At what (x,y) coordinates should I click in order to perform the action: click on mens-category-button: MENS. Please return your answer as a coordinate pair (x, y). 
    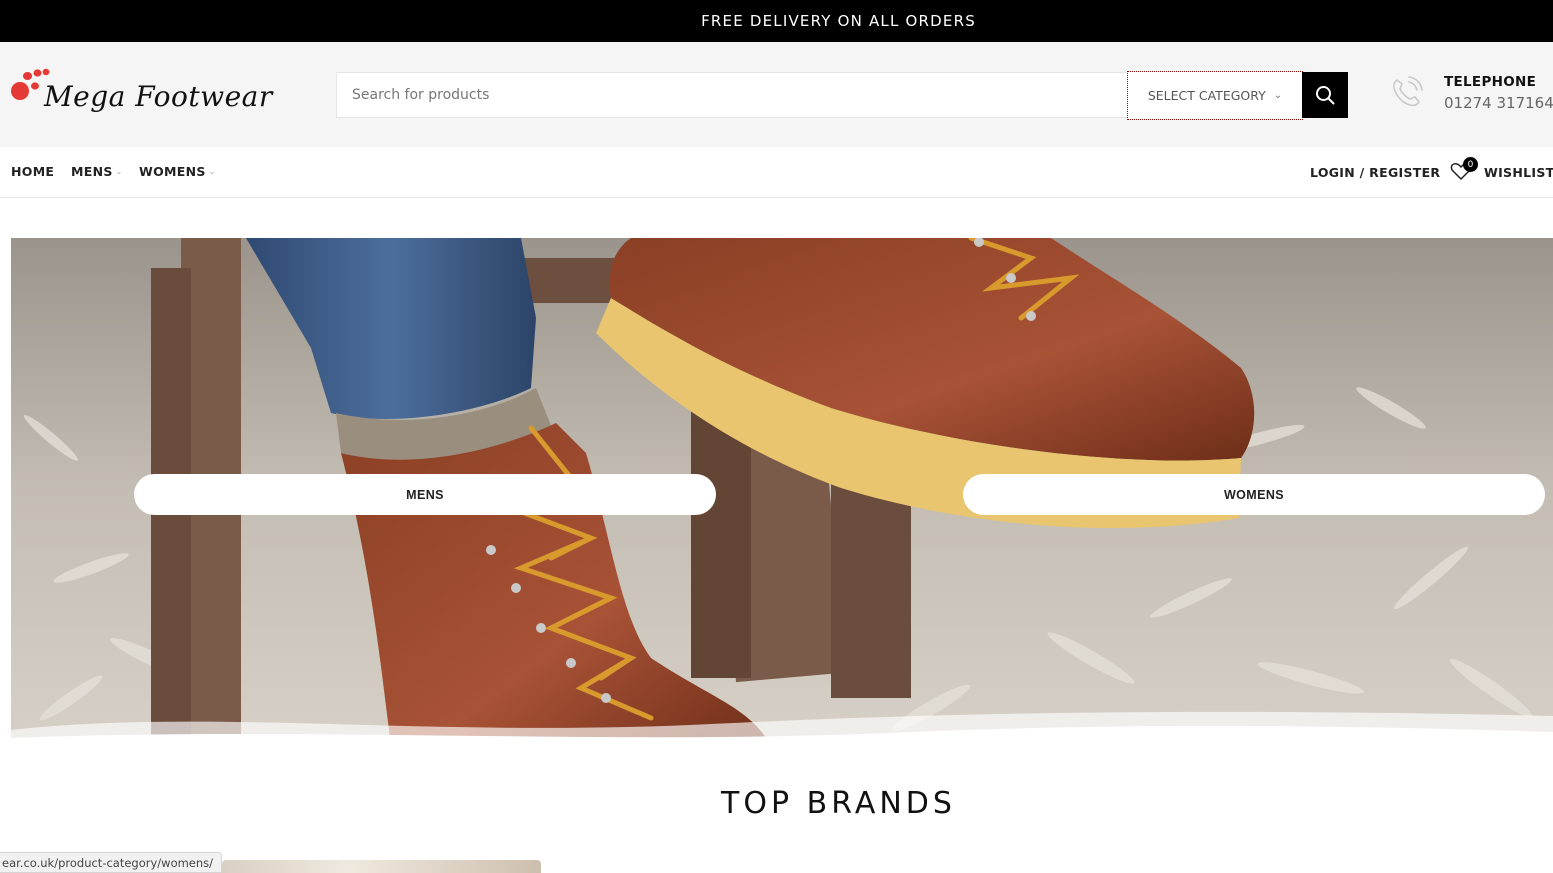
    Looking at the image, I should click on (425, 494).